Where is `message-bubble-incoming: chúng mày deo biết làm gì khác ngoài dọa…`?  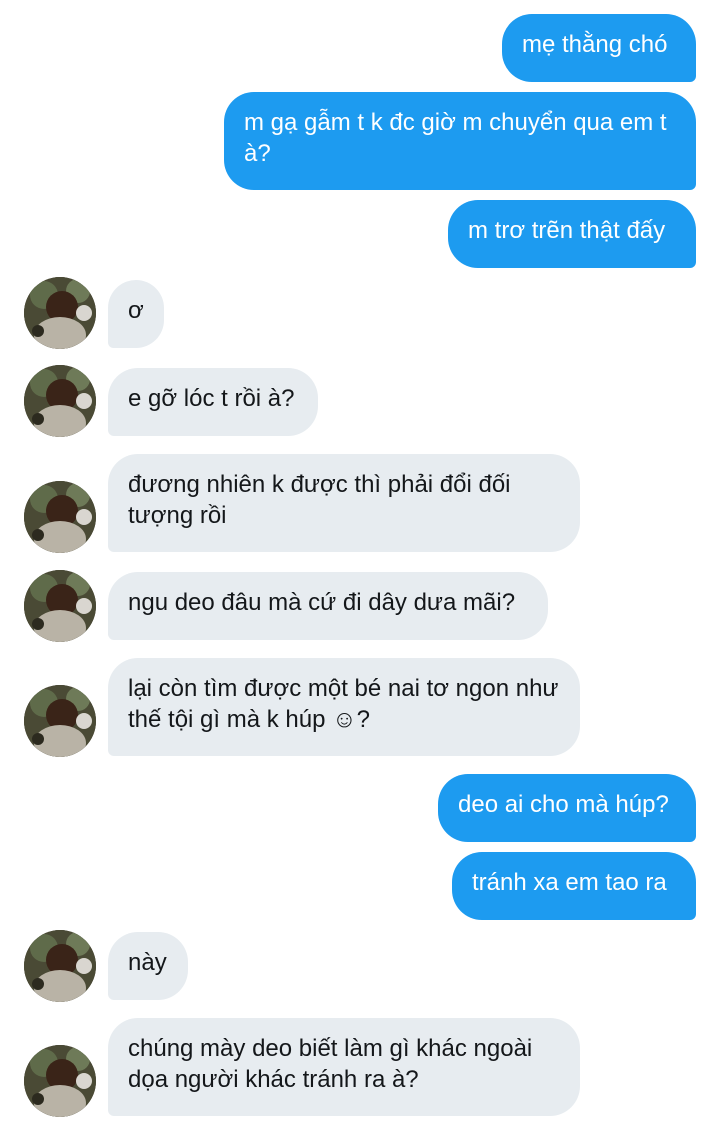 message-bubble-incoming: chúng mày deo biết làm gì khác ngoài dọa… is located at coordinates (344, 1067).